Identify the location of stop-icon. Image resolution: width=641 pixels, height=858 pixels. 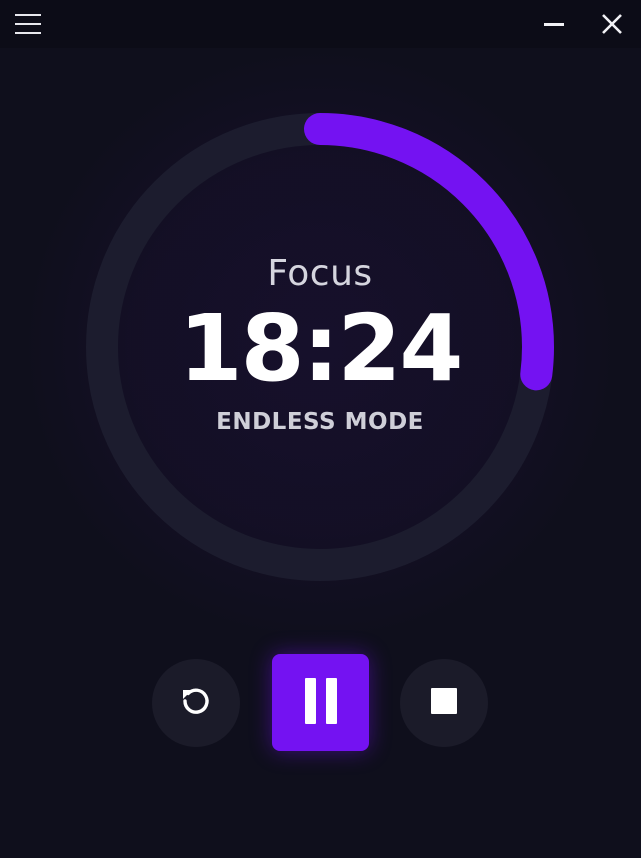
(444, 703).